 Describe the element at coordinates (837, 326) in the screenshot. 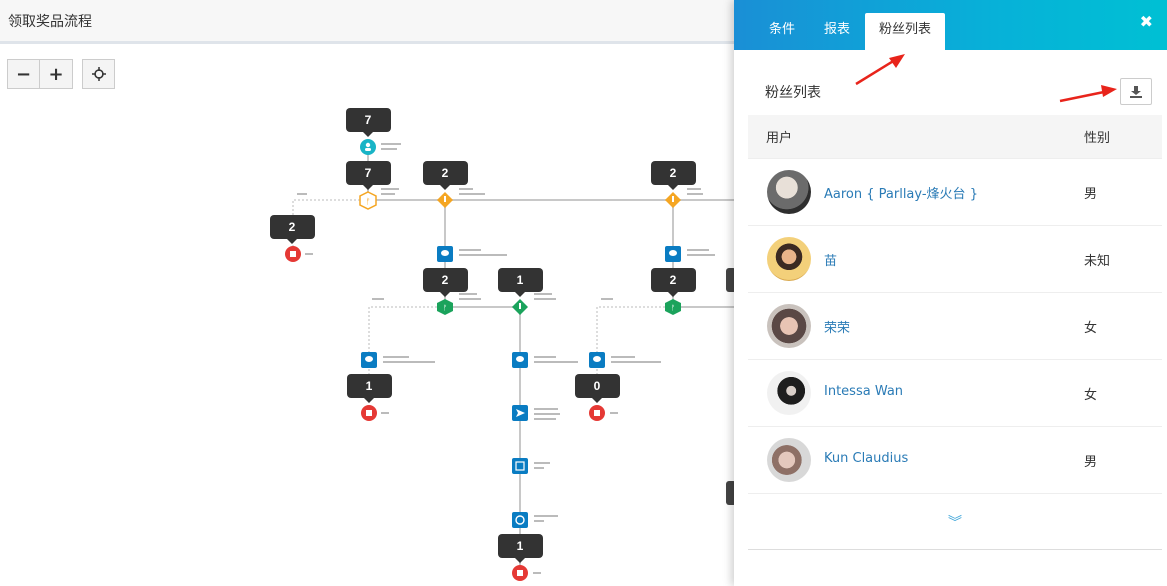

I see `user-name-link: 荣荣` at that location.